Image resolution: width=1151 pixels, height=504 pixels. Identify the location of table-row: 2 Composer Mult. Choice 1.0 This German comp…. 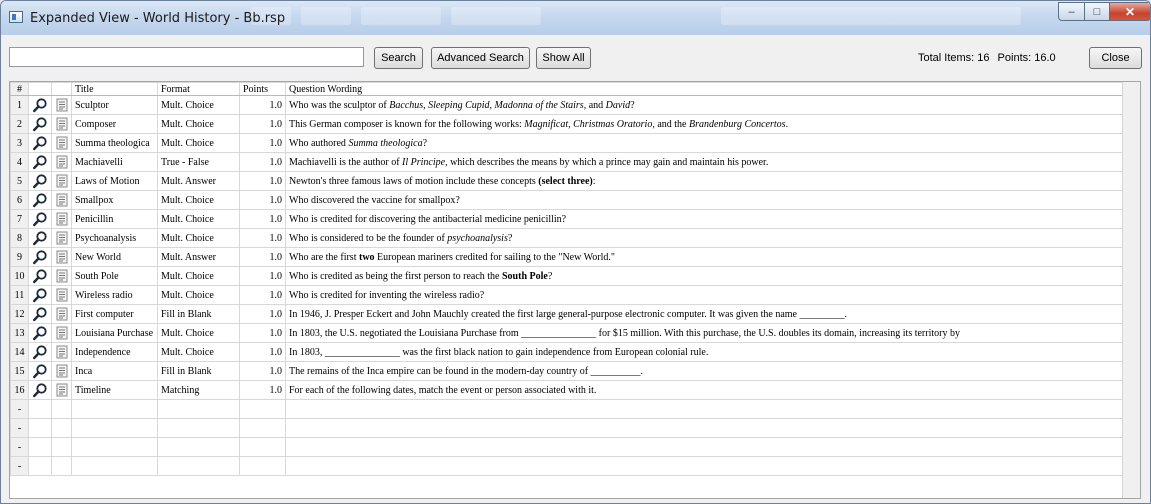
(571, 124).